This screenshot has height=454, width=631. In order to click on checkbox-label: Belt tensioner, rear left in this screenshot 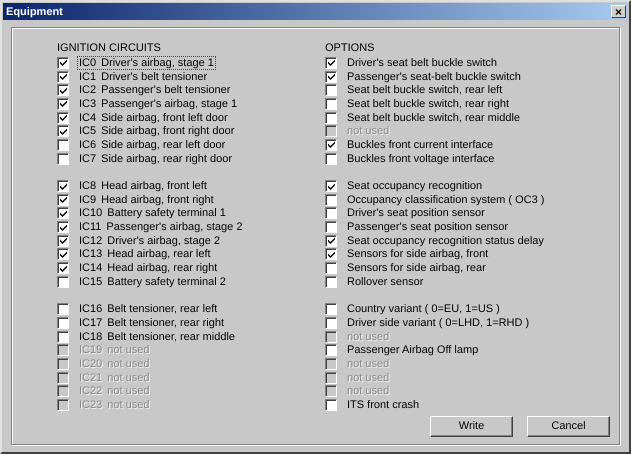, I will do `click(162, 309)`.